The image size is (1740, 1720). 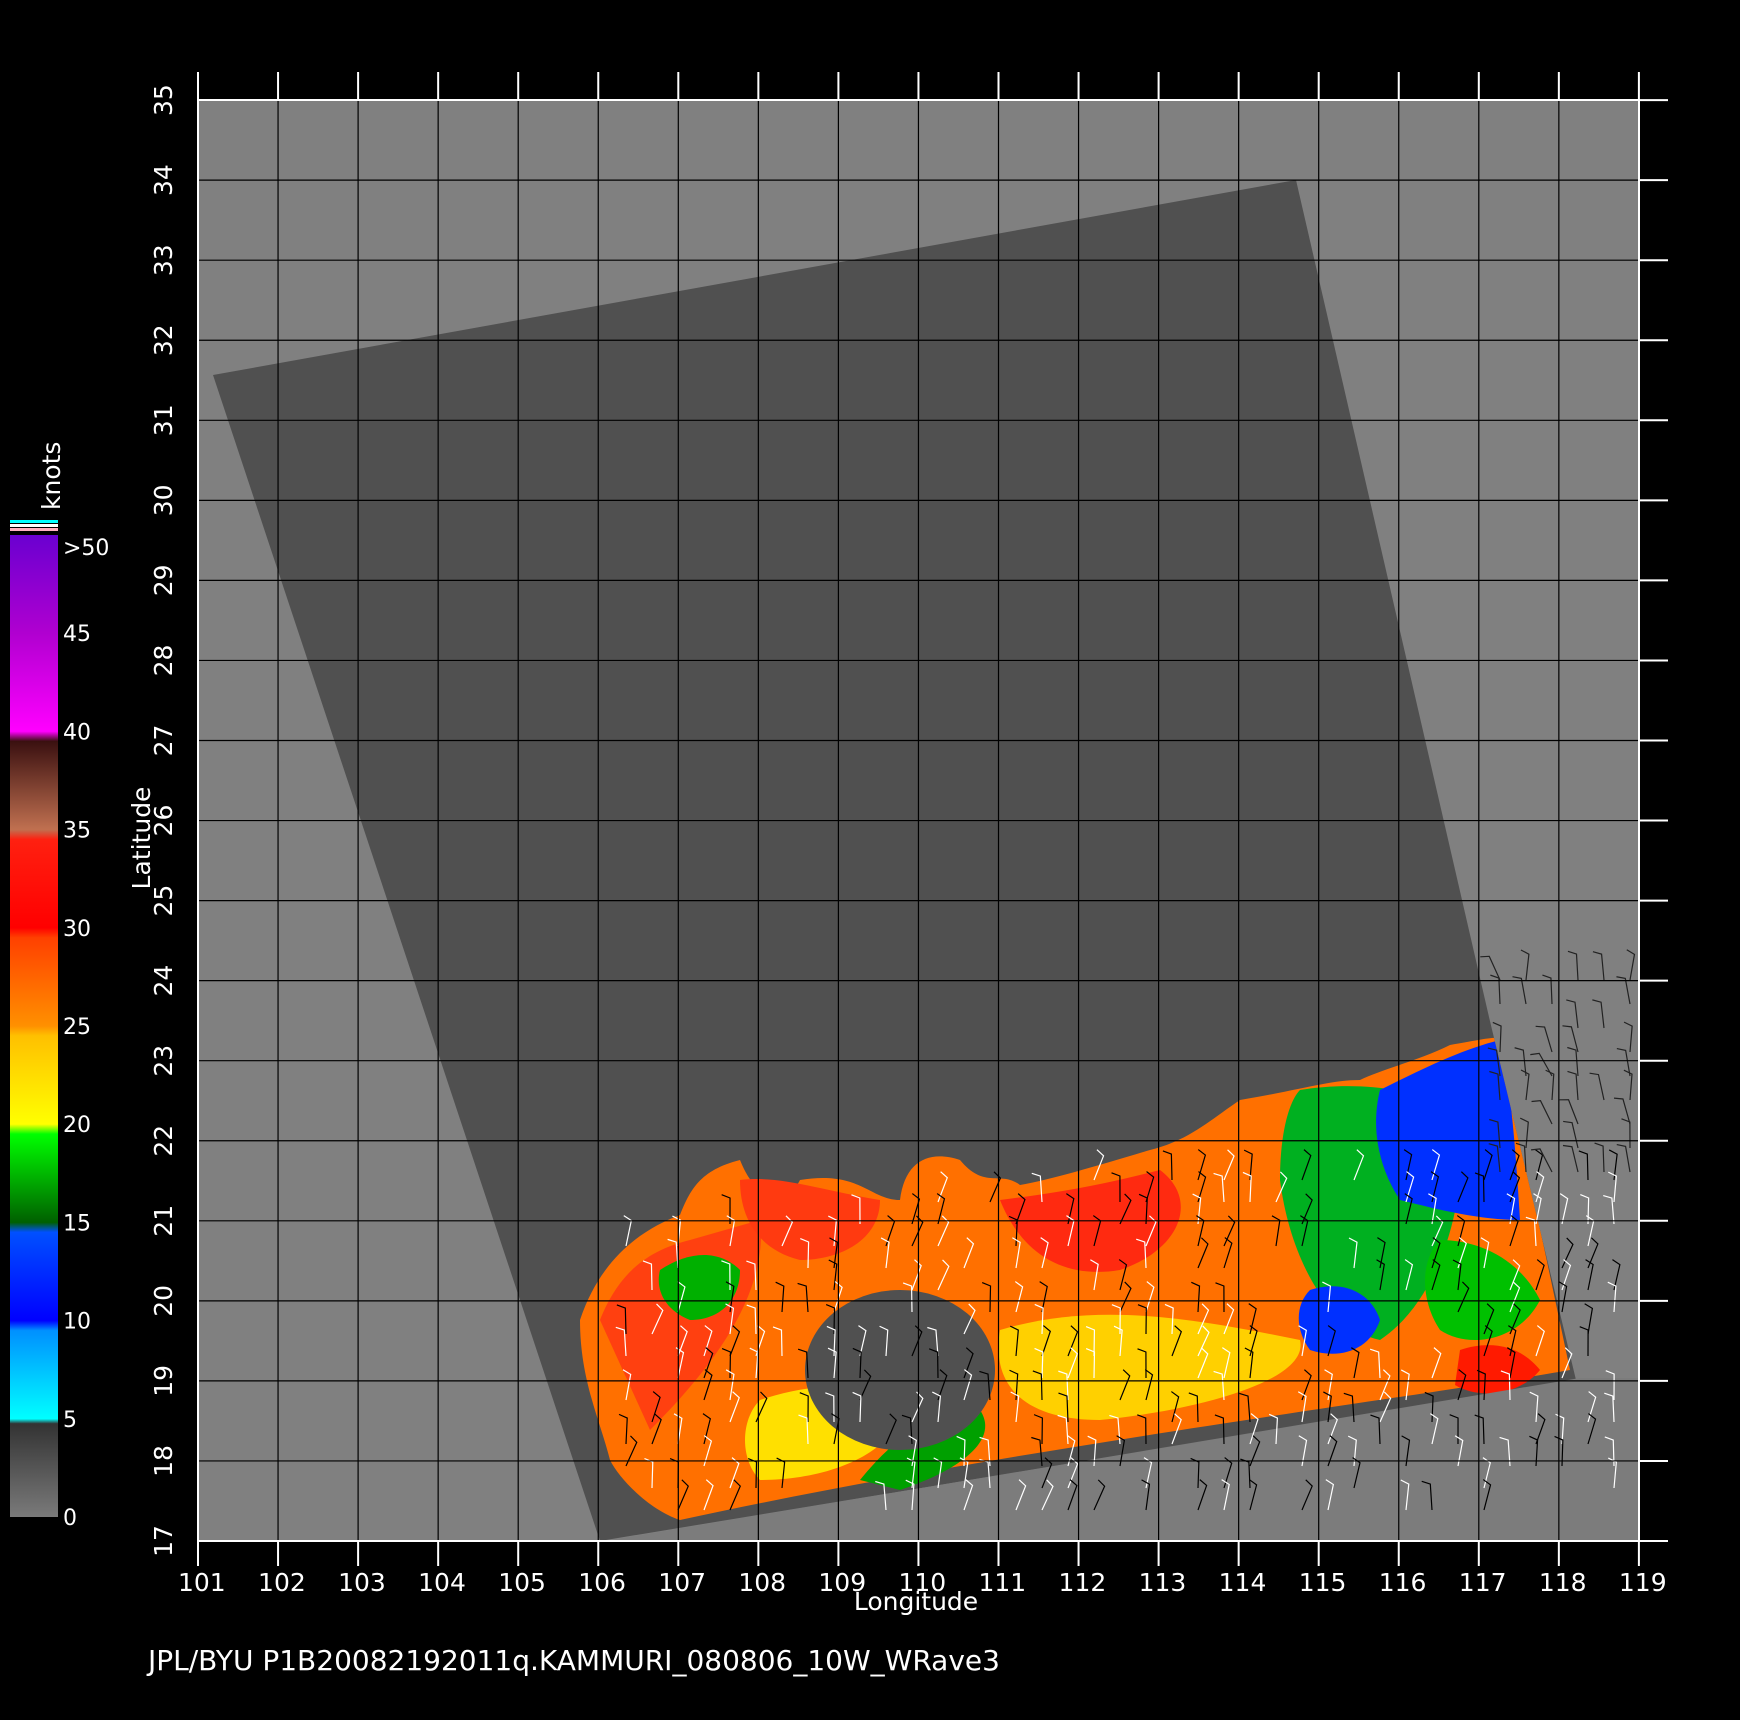 I want to click on lat-tick-label: 20, so click(x=163, y=1301).